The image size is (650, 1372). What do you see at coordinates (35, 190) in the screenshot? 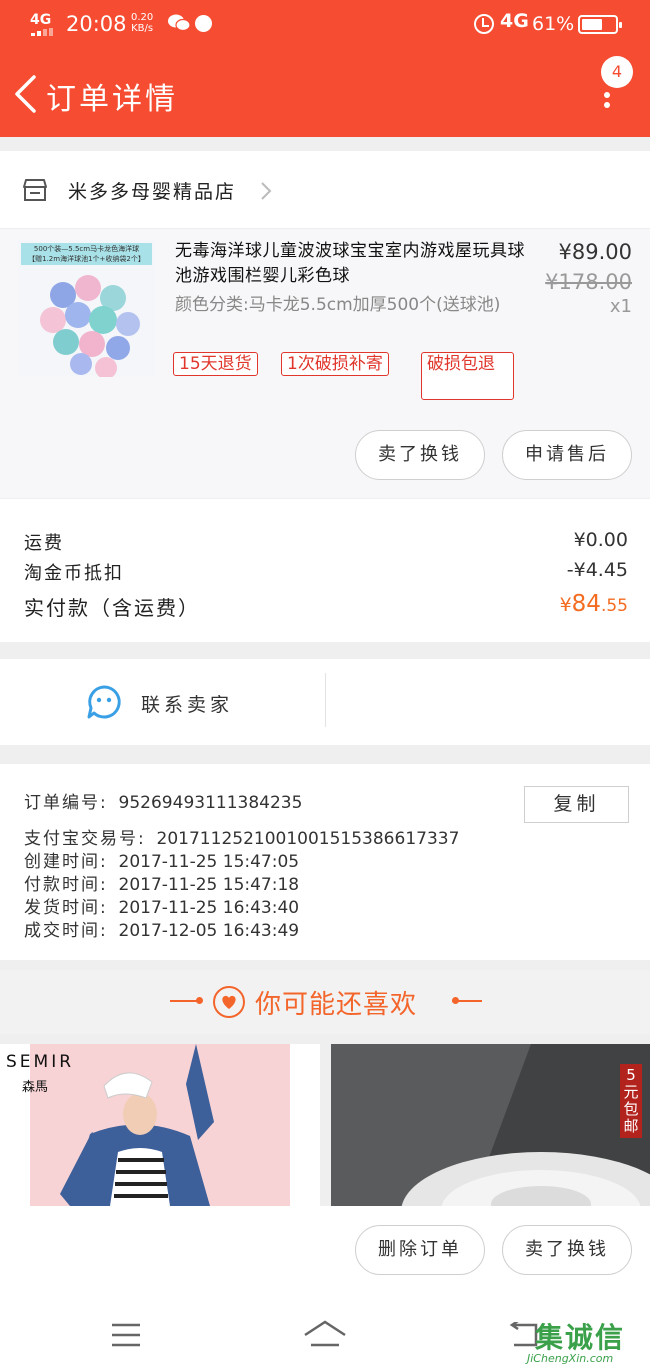
I see `store-icon` at bounding box center [35, 190].